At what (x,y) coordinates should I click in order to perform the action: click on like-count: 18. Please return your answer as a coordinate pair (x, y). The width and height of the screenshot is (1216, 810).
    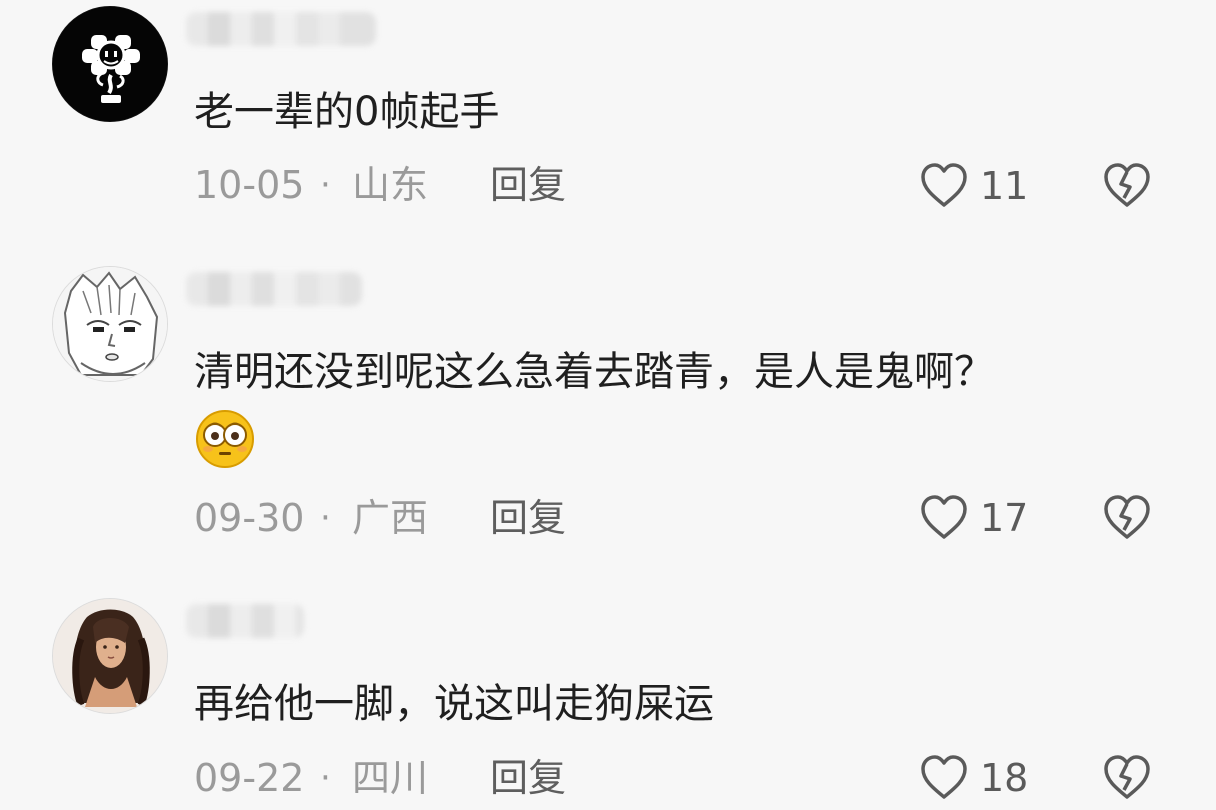
    Looking at the image, I should click on (1004, 778).